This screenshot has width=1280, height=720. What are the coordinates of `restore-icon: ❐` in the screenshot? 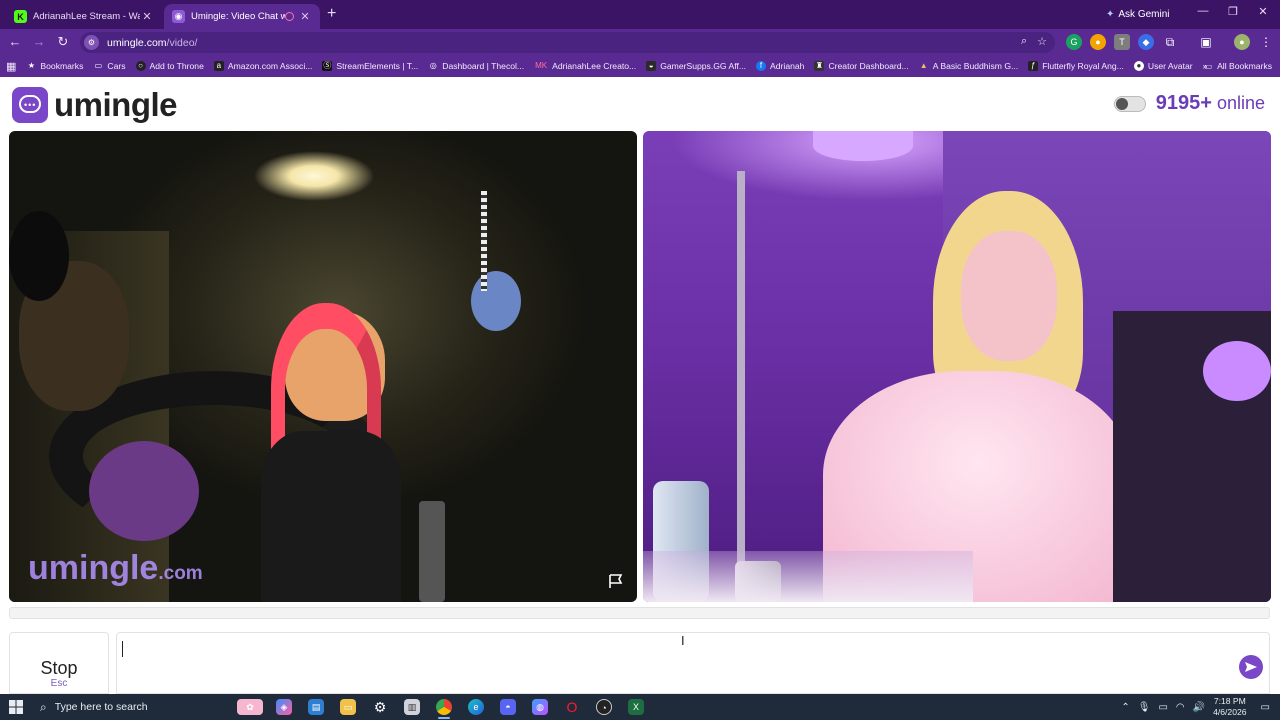 It's located at (1233, 11).